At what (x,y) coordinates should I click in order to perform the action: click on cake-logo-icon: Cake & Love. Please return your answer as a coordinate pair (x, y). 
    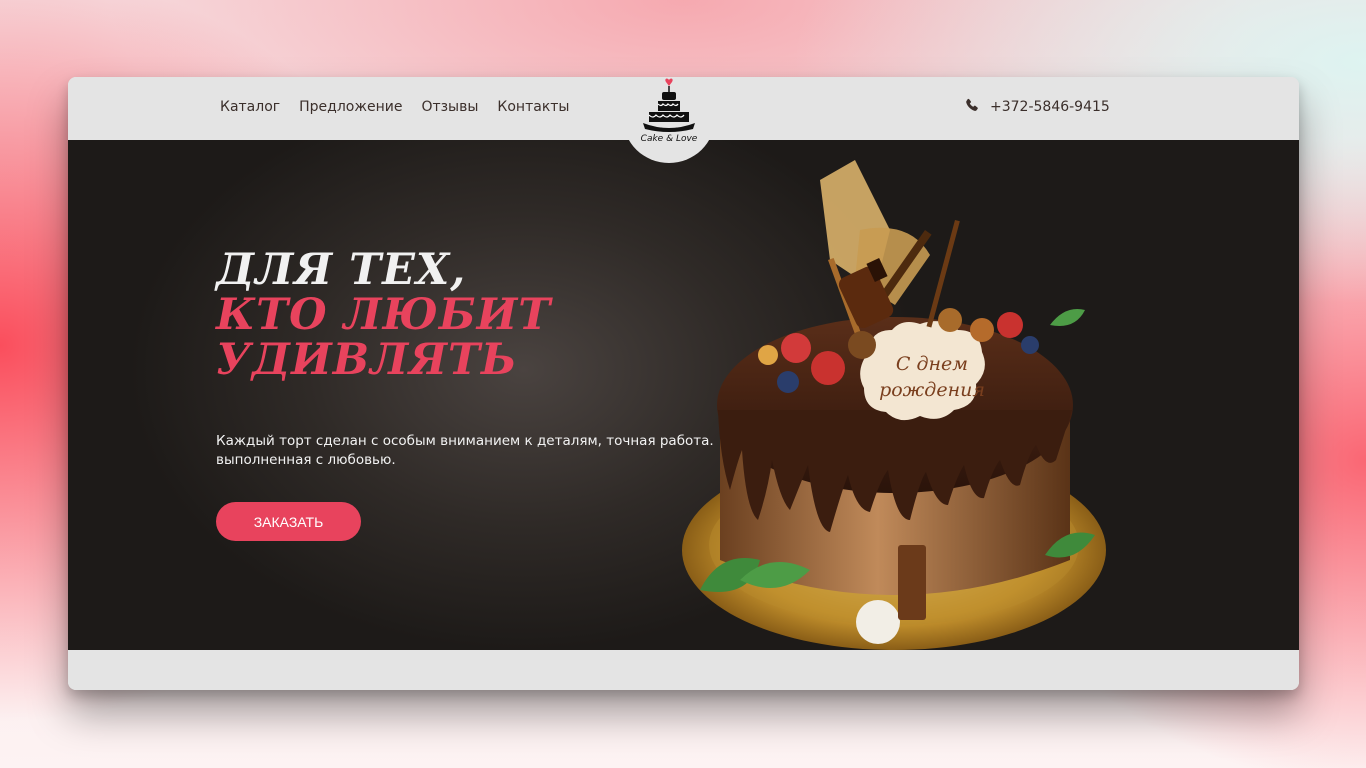
    Looking at the image, I should click on (669, 111).